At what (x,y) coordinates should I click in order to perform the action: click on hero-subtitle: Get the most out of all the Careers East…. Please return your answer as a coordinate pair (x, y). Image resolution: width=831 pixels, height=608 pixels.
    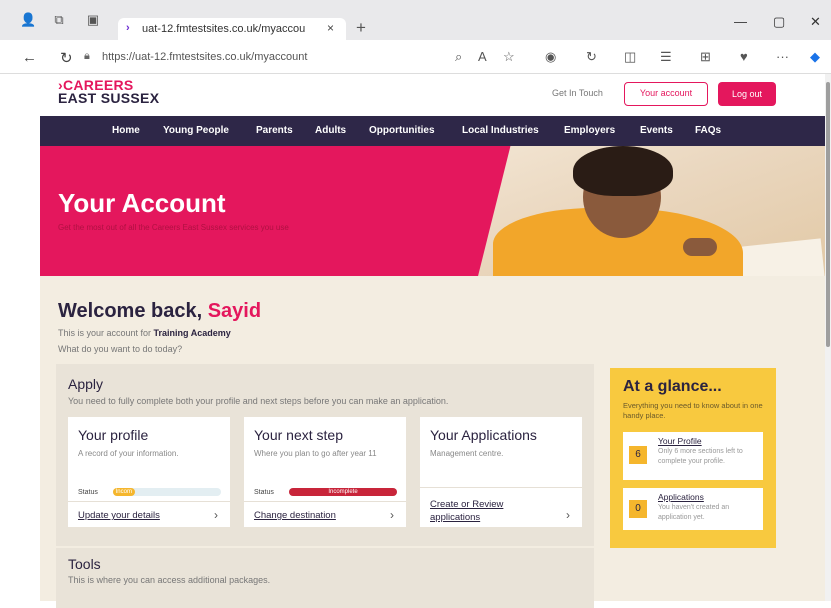
    Looking at the image, I should click on (173, 227).